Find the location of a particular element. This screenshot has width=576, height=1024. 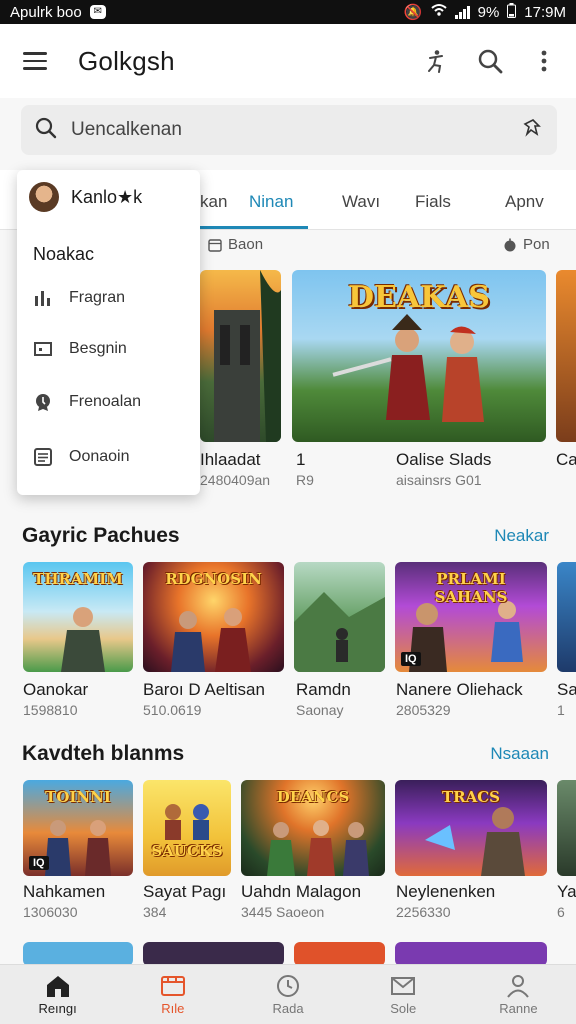

section-1-more-link: Neakar is located at coordinates (521, 536).